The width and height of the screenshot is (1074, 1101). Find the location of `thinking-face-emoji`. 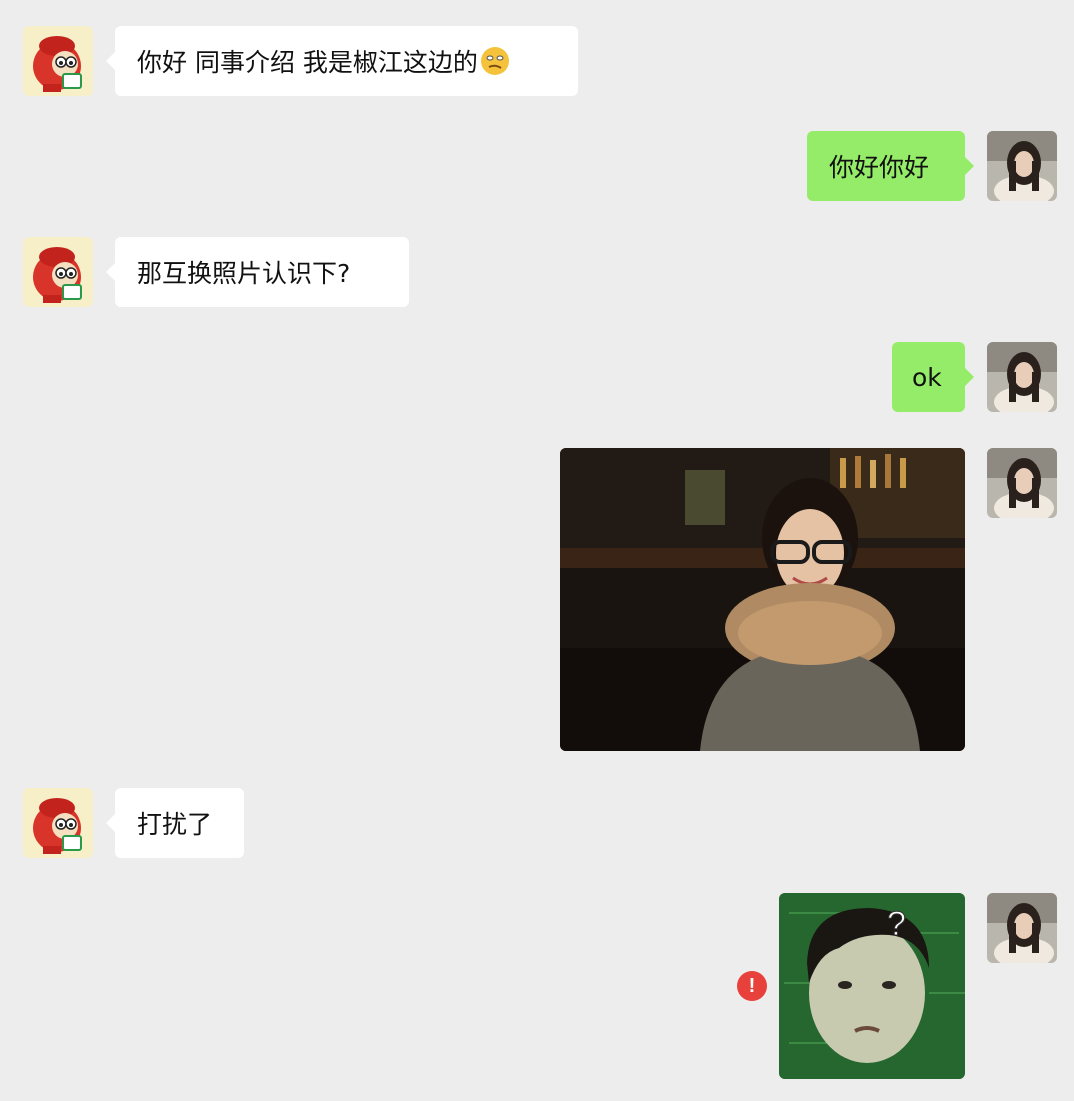

thinking-face-emoji is located at coordinates (494, 61).